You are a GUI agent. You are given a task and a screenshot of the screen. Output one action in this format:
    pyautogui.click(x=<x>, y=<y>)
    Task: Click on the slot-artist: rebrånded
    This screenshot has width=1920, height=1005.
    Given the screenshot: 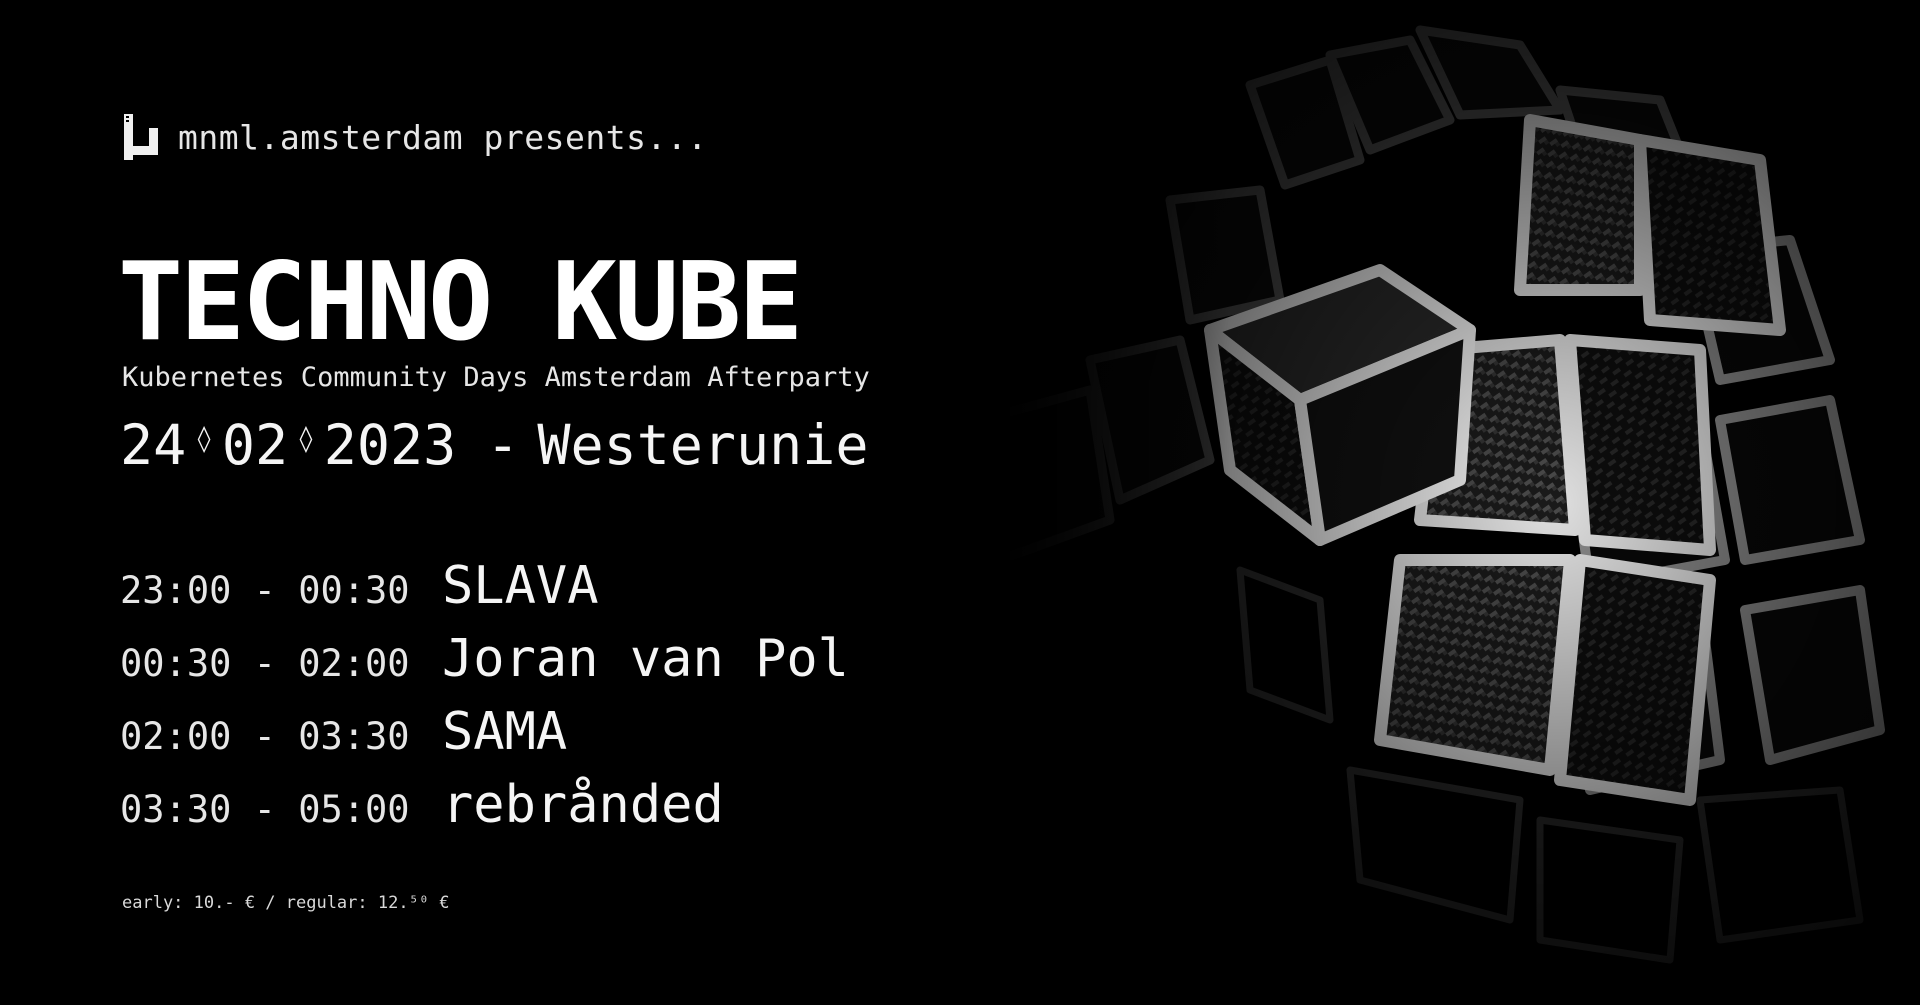 What is the action you would take?
    pyautogui.click(x=583, y=805)
    